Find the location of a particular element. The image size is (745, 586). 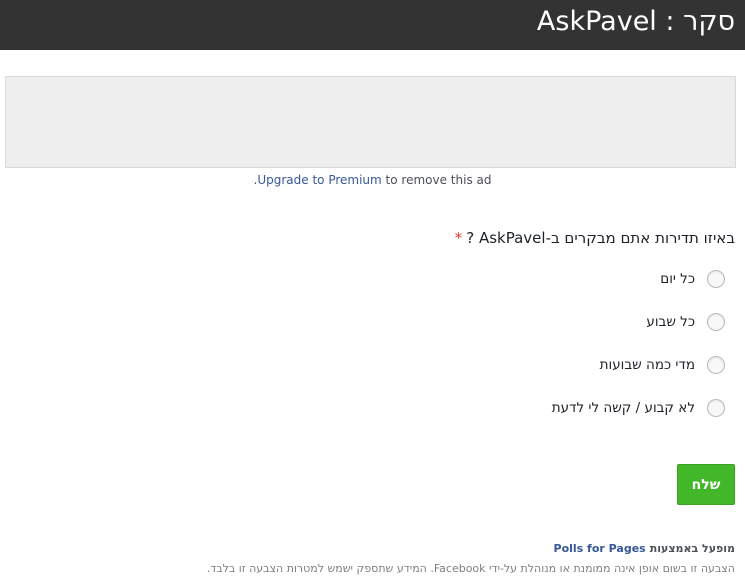

page-title: סקר : AskPavel is located at coordinates (635, 21).